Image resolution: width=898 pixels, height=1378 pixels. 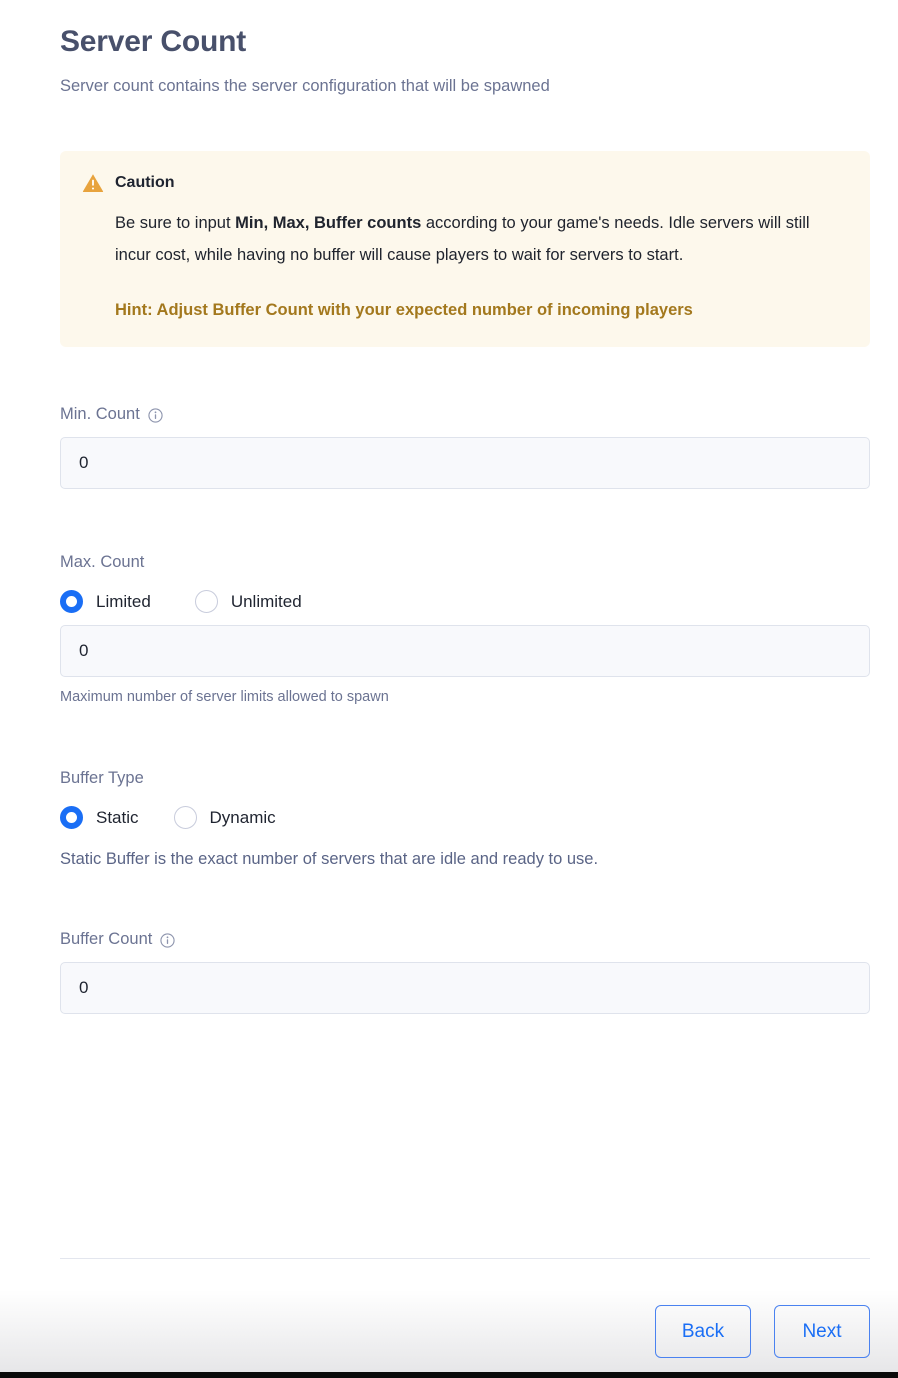 What do you see at coordinates (102, 778) in the screenshot?
I see `buffer-type-label: Buffer Type` at bounding box center [102, 778].